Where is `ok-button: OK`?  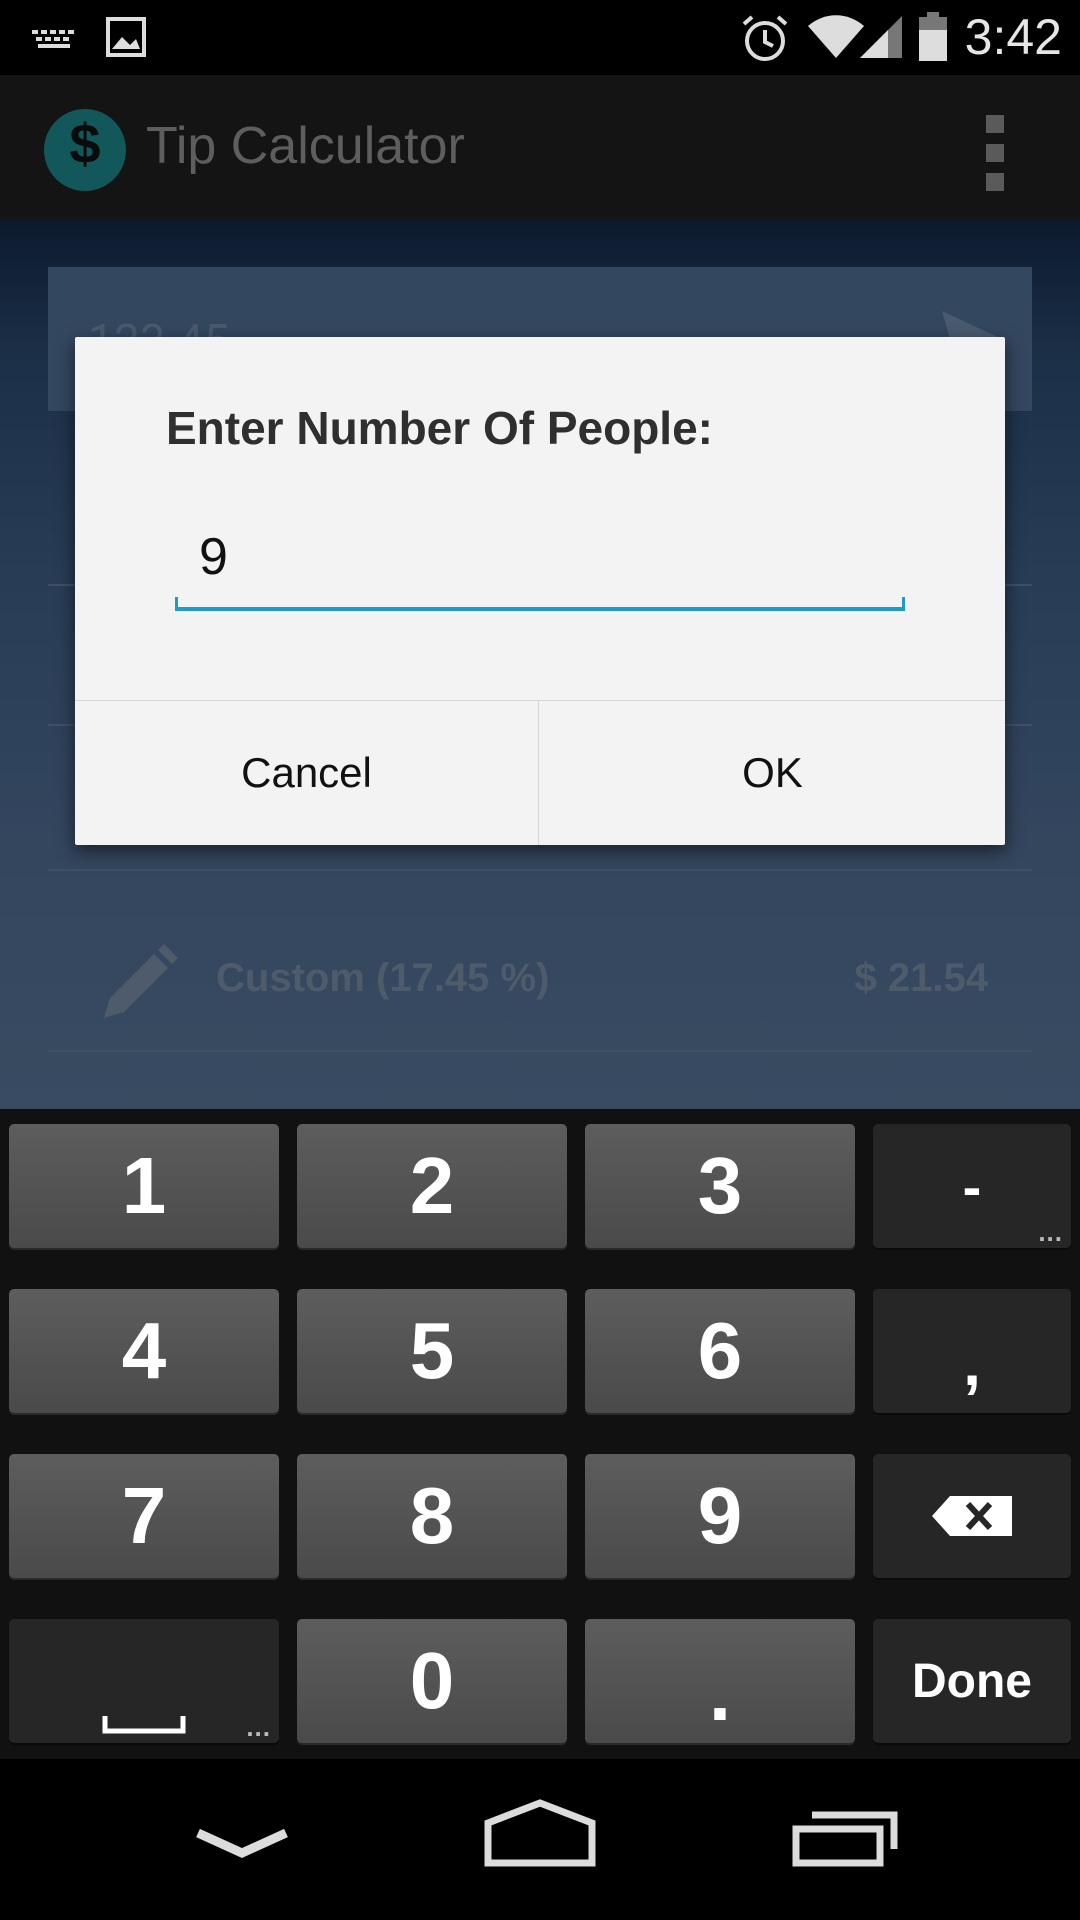 ok-button: OK is located at coordinates (772, 773).